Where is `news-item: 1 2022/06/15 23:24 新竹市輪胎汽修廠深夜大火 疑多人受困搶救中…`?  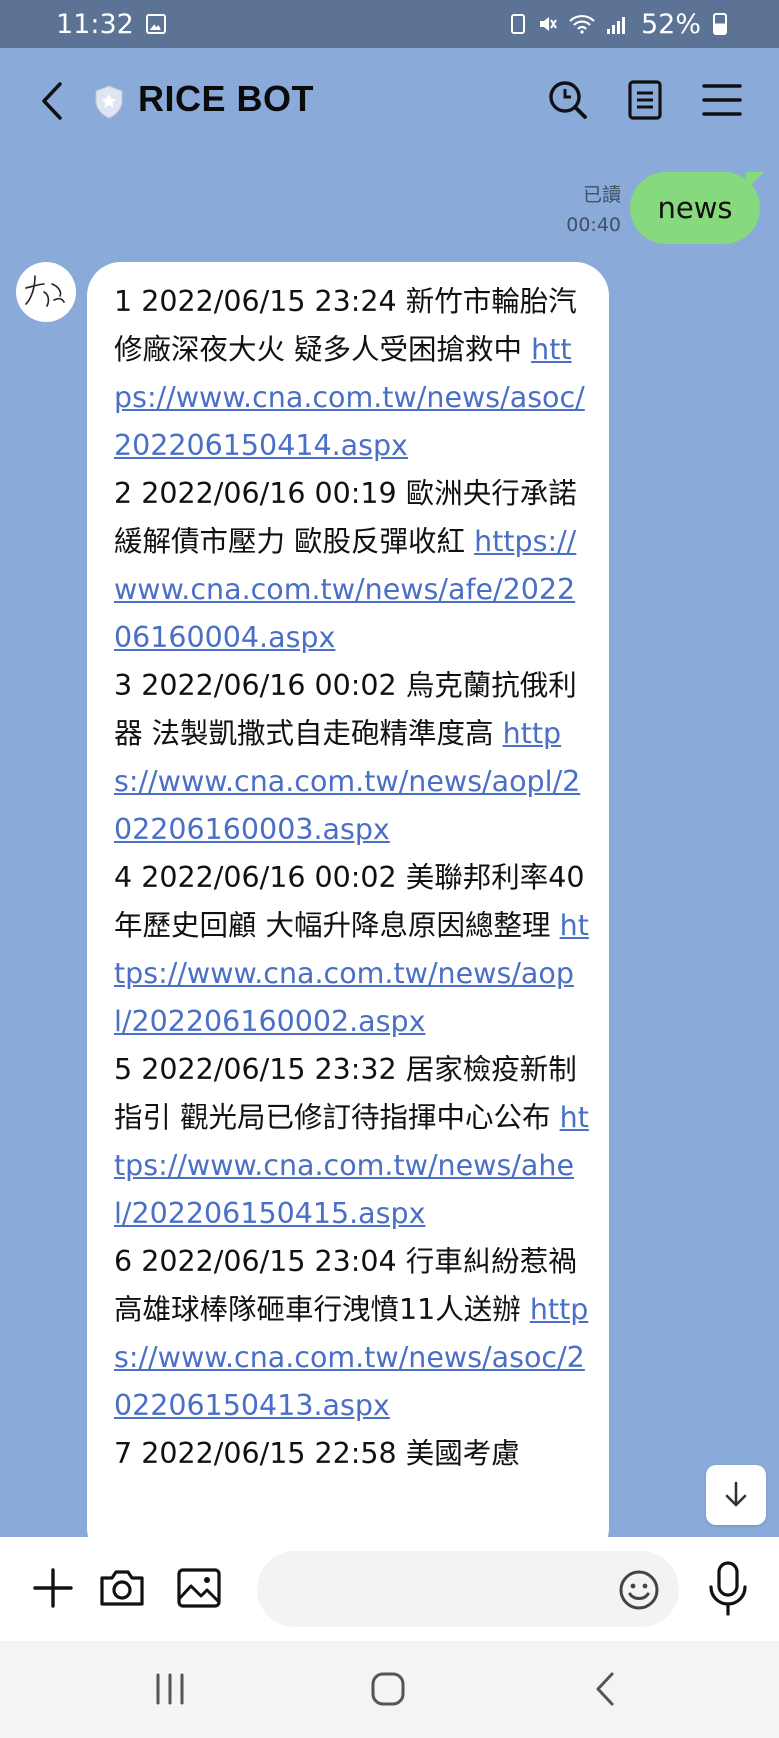 news-item: 1 2022/06/15 23:24 新竹市輪胎汽修廠深夜大火 疑多人受困搶救中… is located at coordinates (351, 374).